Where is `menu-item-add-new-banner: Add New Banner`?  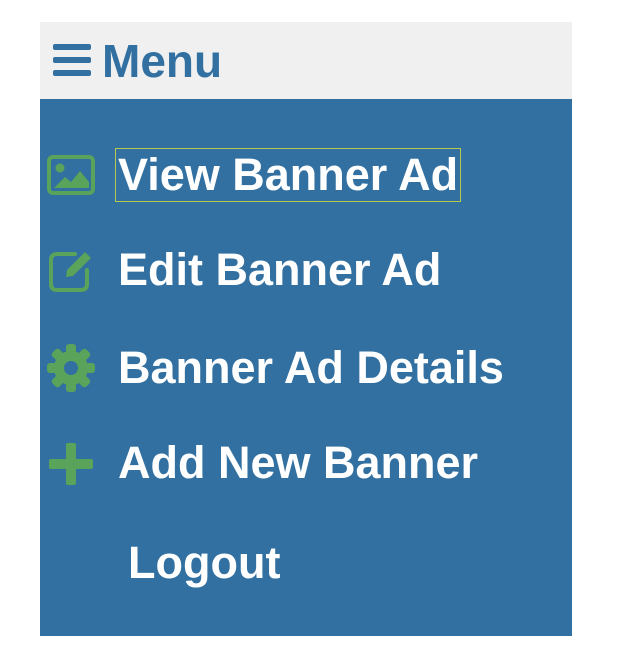 menu-item-add-new-banner: Add New Banner is located at coordinates (306, 463).